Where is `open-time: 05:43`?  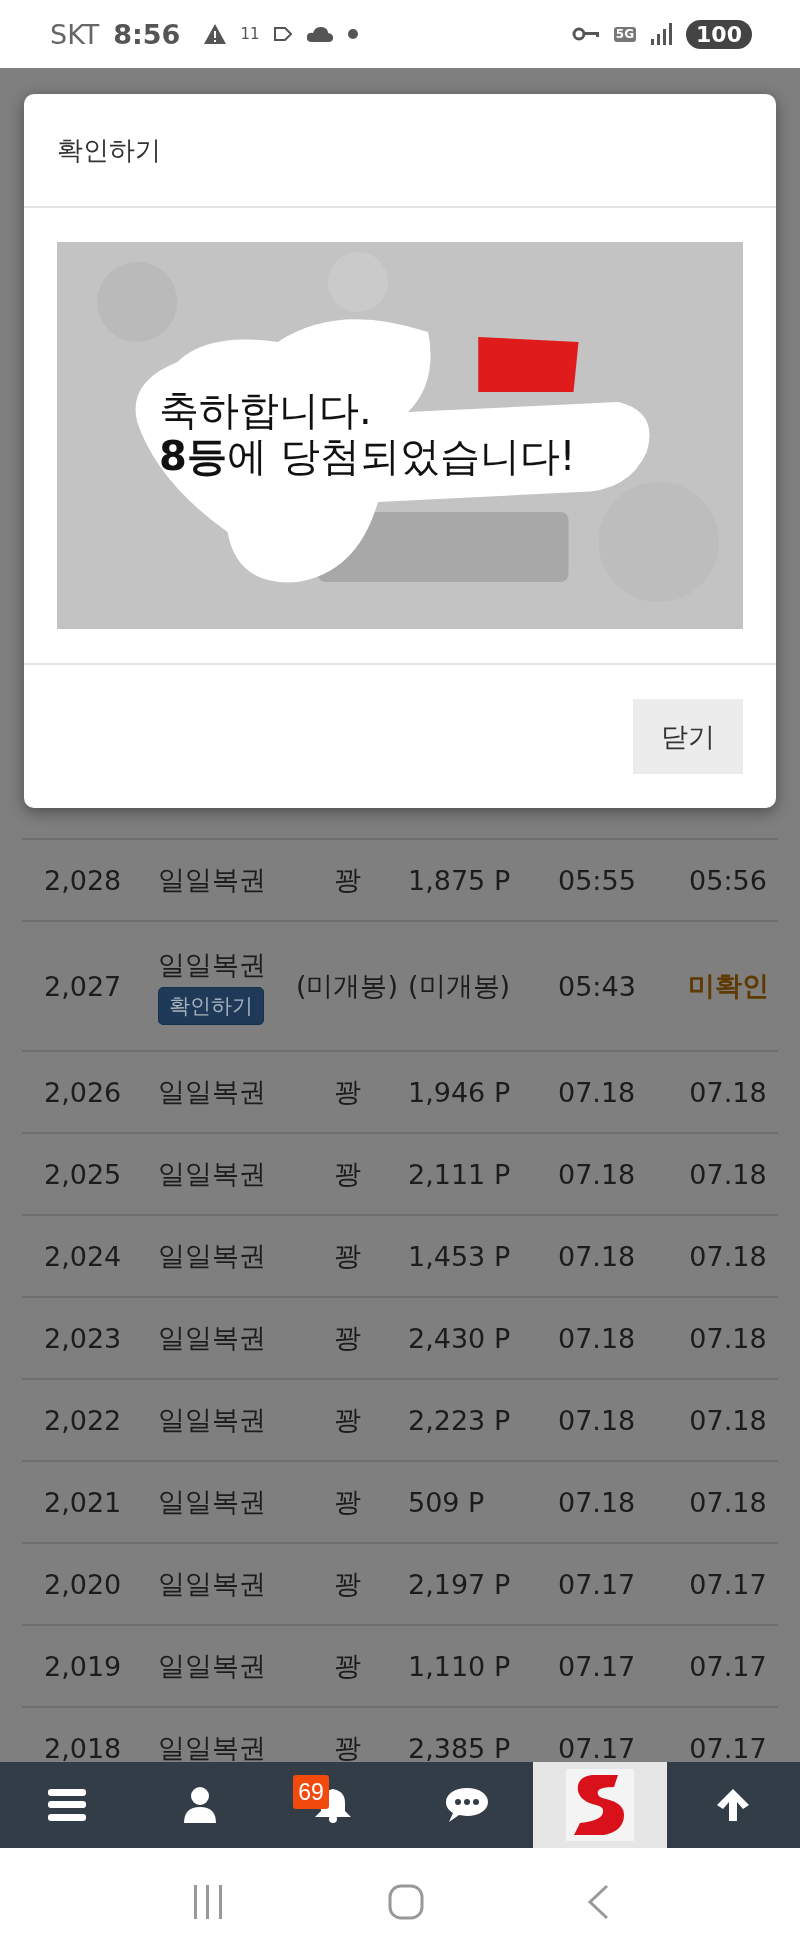
open-time: 05:43 is located at coordinates (597, 986).